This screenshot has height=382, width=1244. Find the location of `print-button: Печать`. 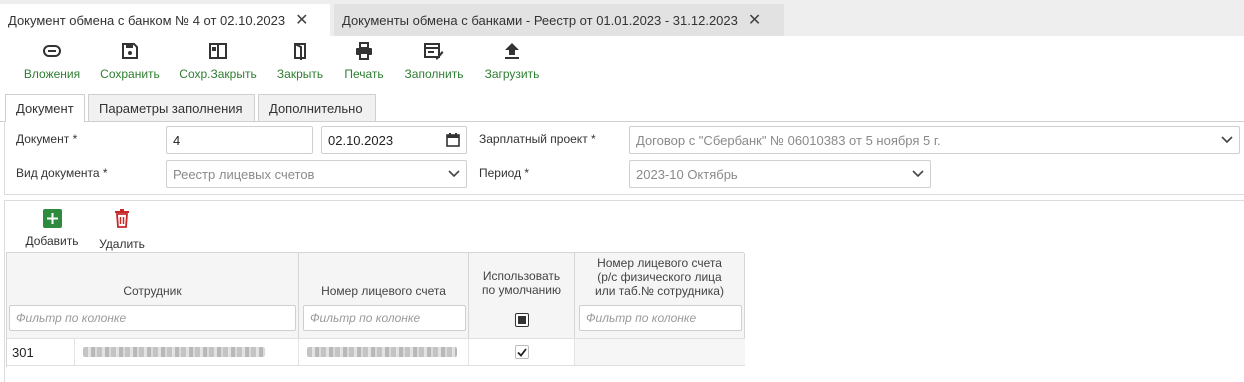

print-button: Печать is located at coordinates (364, 62).